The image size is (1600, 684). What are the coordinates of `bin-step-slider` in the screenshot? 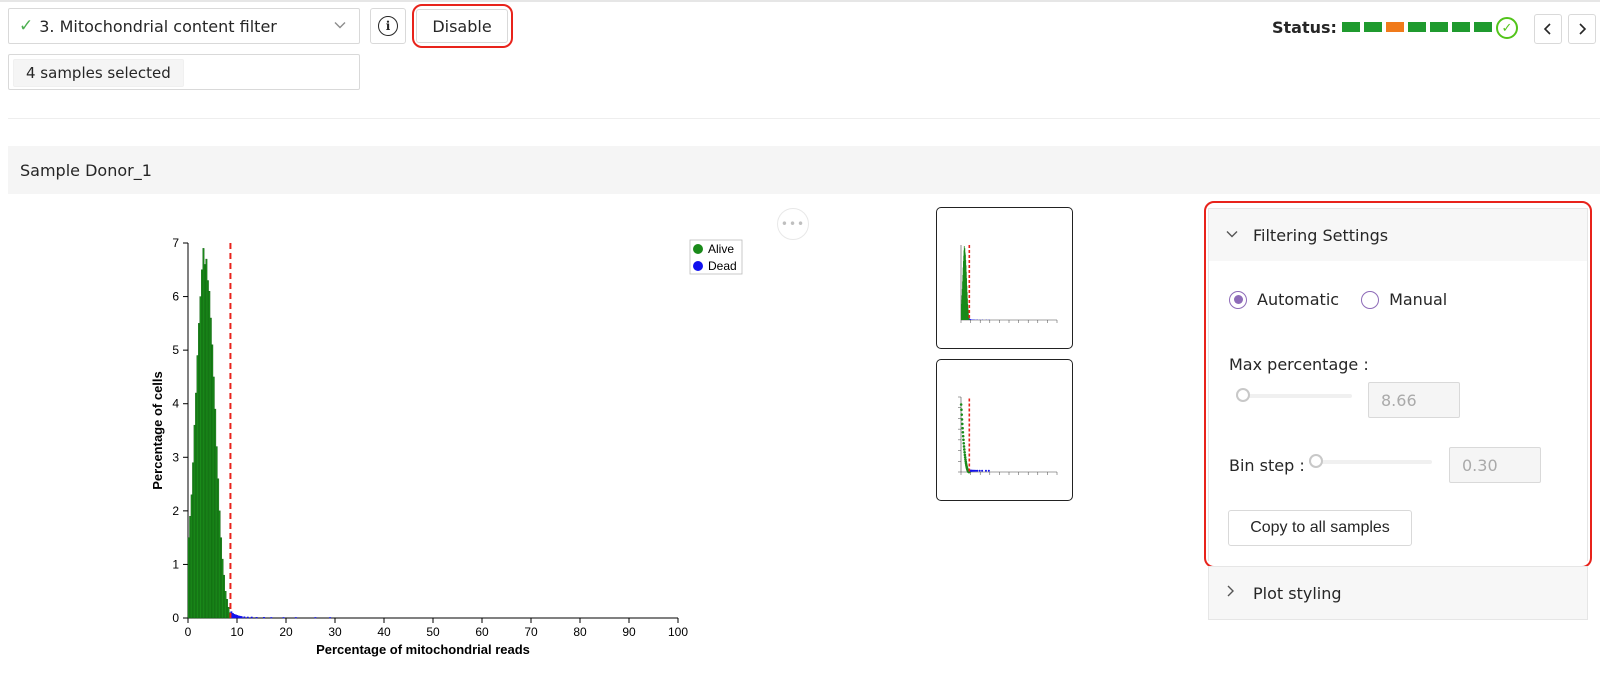 It's located at (1370, 462).